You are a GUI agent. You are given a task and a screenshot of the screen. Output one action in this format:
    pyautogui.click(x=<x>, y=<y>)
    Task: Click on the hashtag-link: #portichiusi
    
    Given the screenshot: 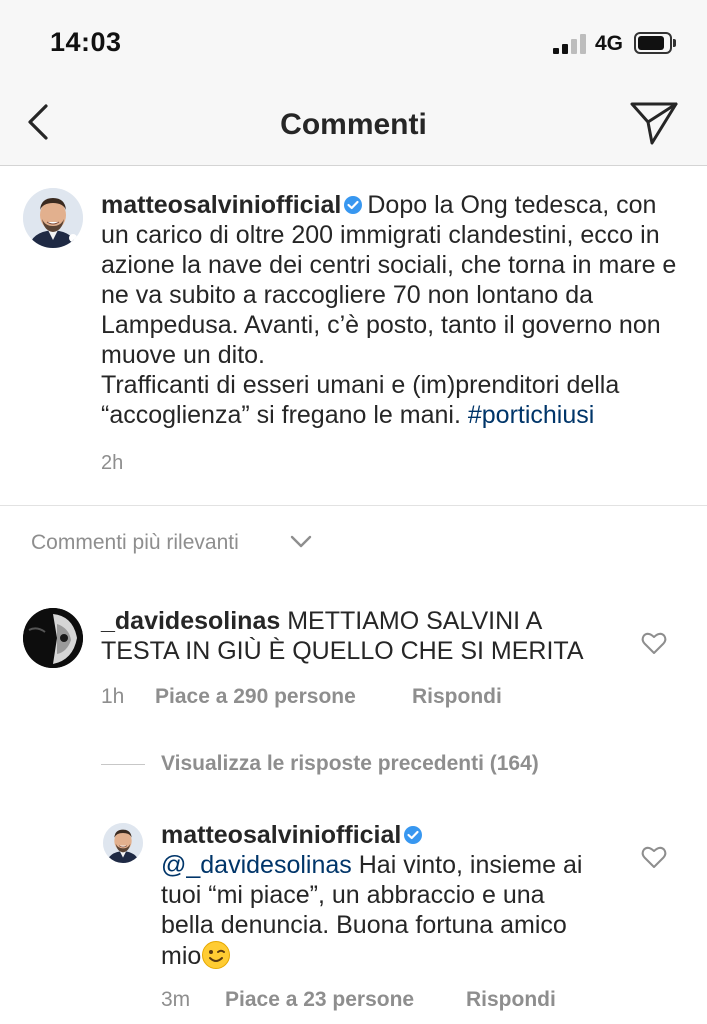 What is the action you would take?
    pyautogui.click(x=531, y=415)
    